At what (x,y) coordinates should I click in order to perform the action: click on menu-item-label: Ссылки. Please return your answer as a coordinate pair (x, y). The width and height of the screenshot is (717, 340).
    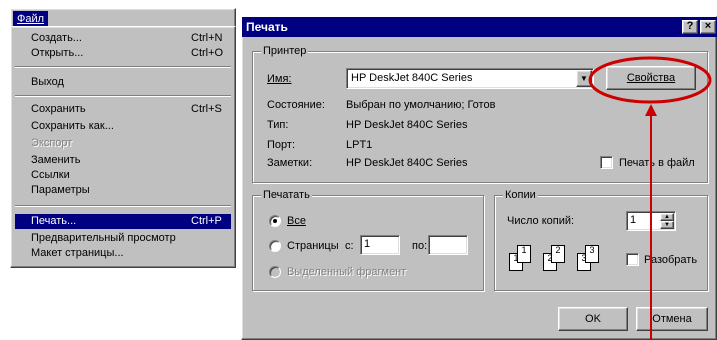
    Looking at the image, I should click on (50, 175).